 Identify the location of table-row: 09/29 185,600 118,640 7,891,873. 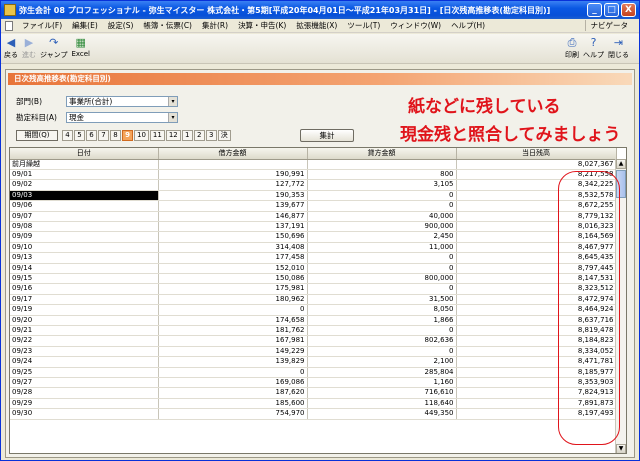
(313, 404).